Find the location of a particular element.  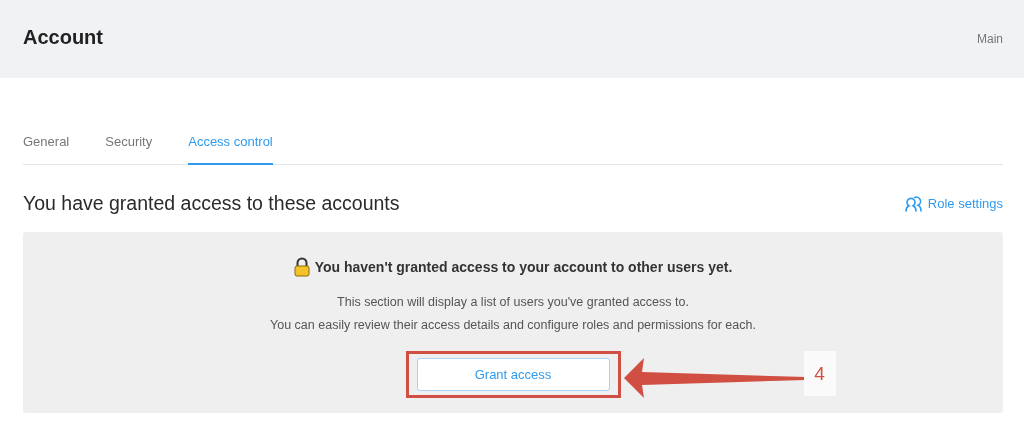

callout-number: 4 is located at coordinates (819, 373).